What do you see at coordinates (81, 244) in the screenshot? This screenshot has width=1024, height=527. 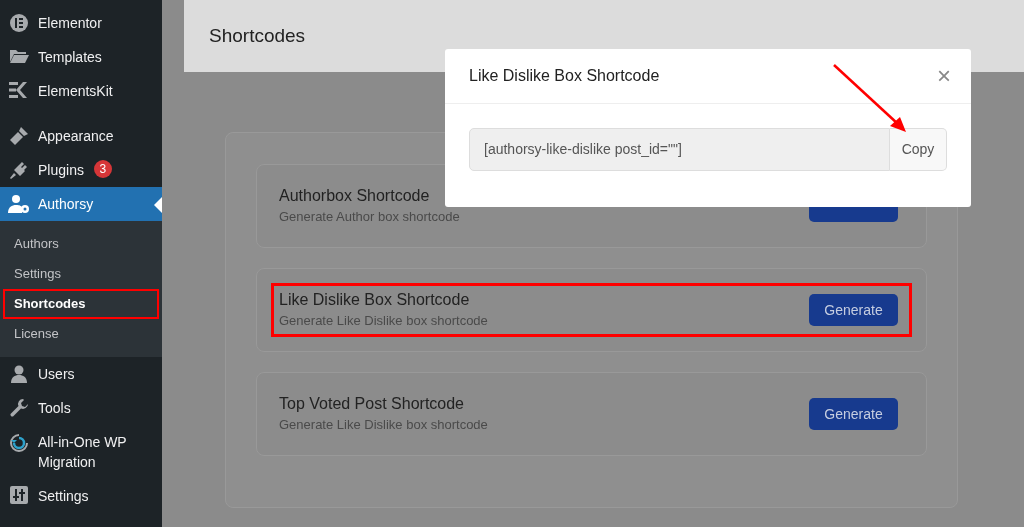 I see `submenu-item: Authors` at bounding box center [81, 244].